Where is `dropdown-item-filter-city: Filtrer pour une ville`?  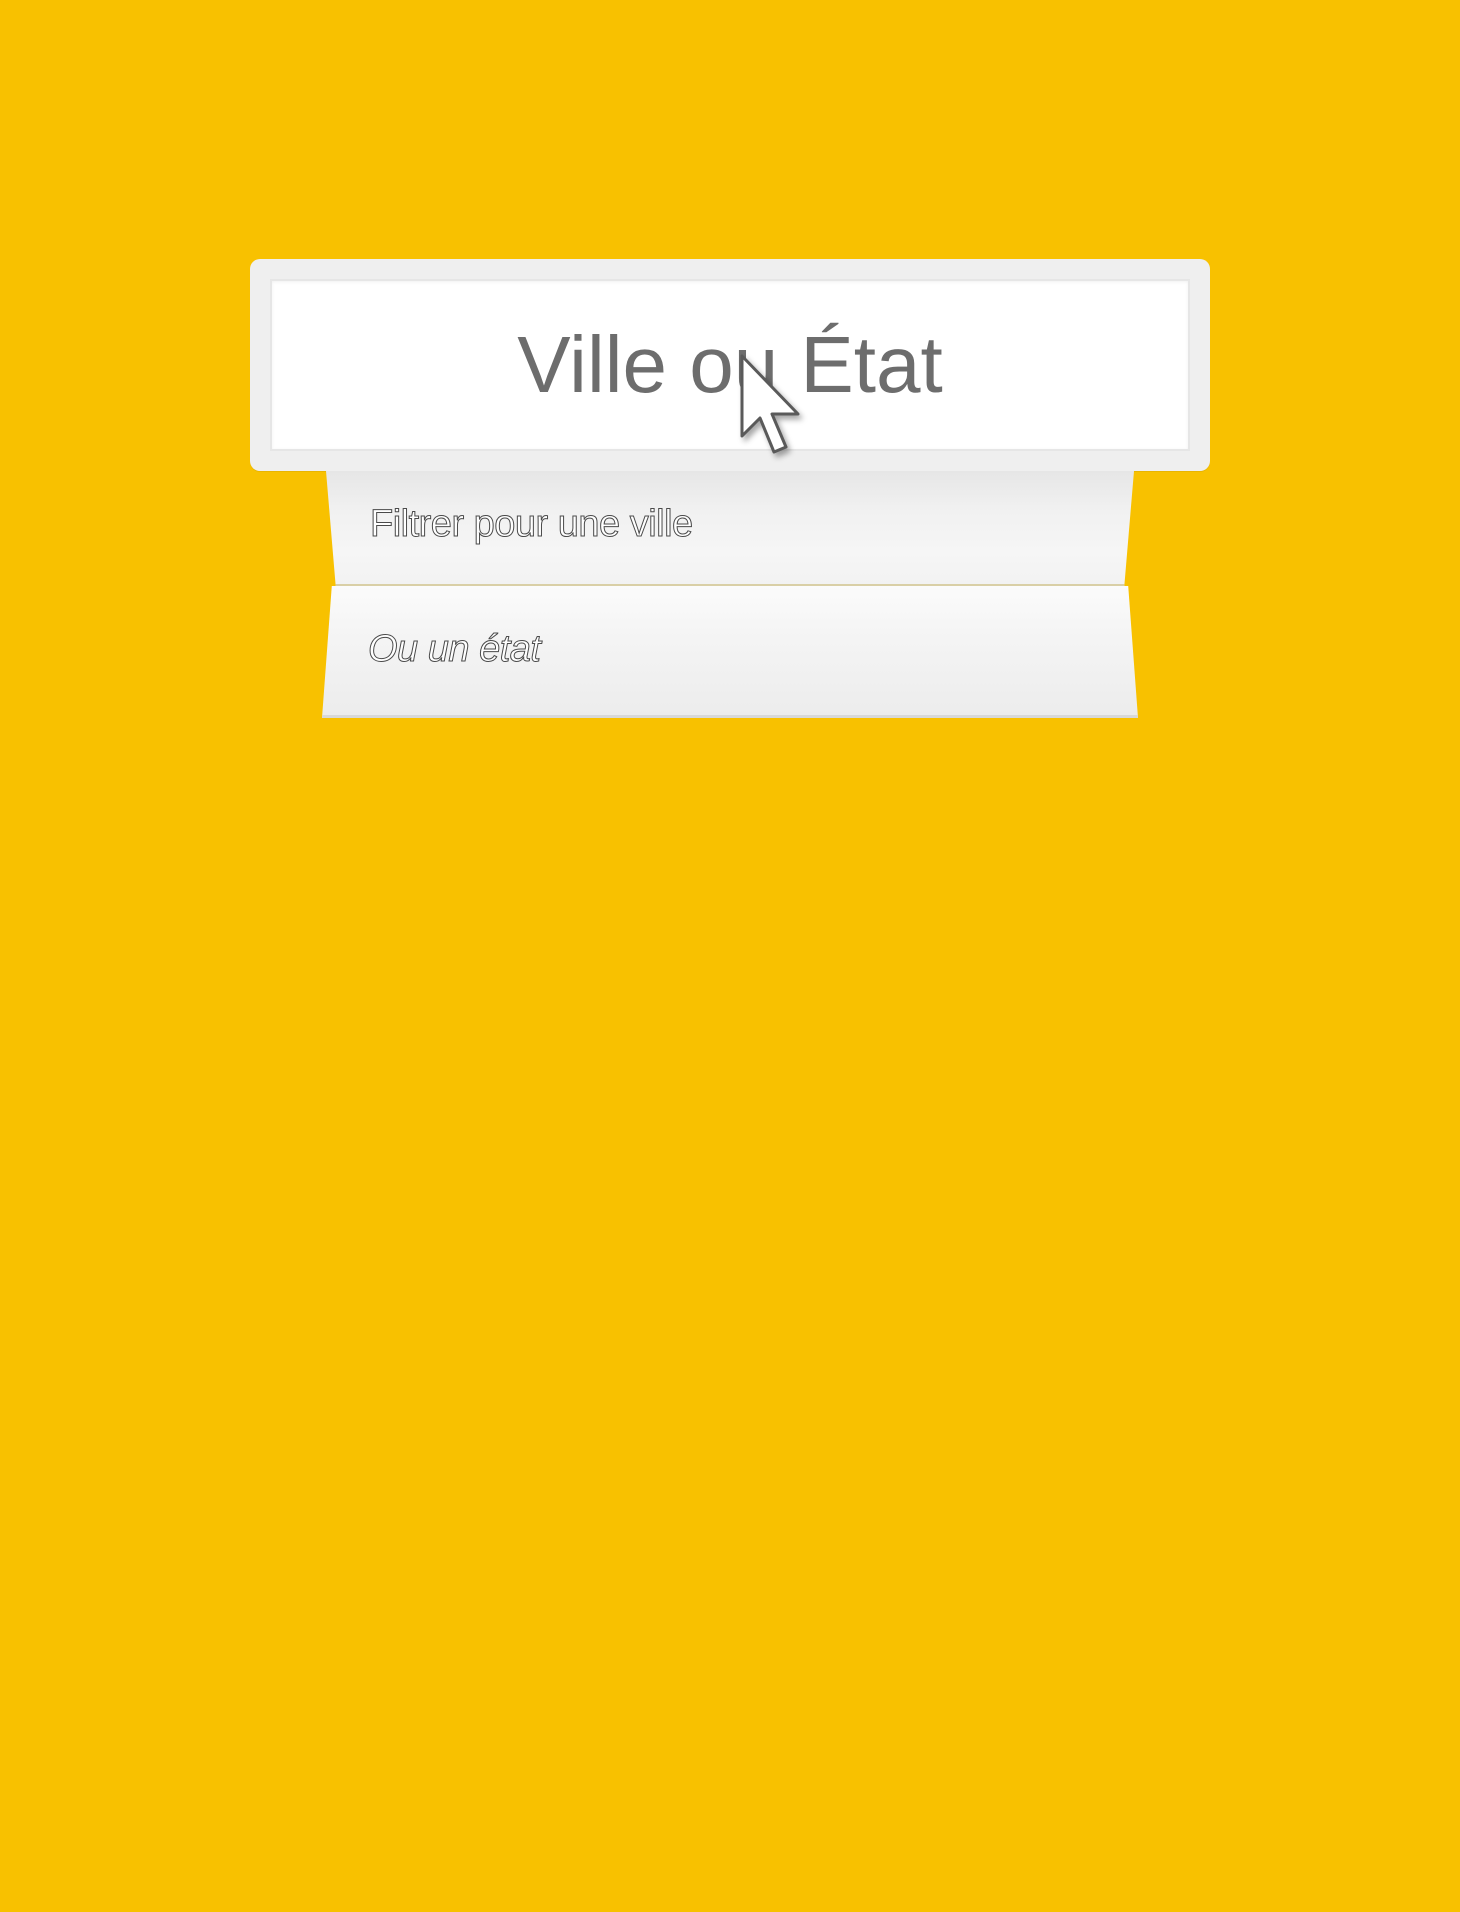
dropdown-item-filter-city: Filtrer pour une ville is located at coordinates (730, 528).